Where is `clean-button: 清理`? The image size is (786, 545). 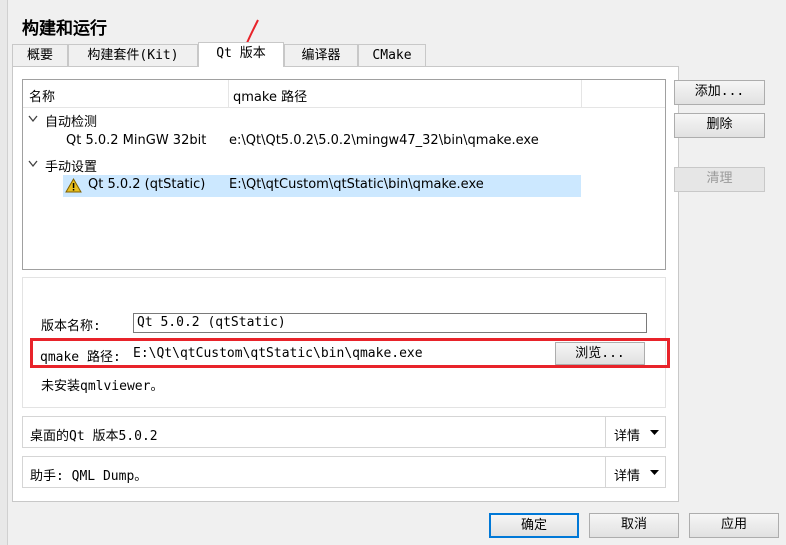 clean-button: 清理 is located at coordinates (719, 179).